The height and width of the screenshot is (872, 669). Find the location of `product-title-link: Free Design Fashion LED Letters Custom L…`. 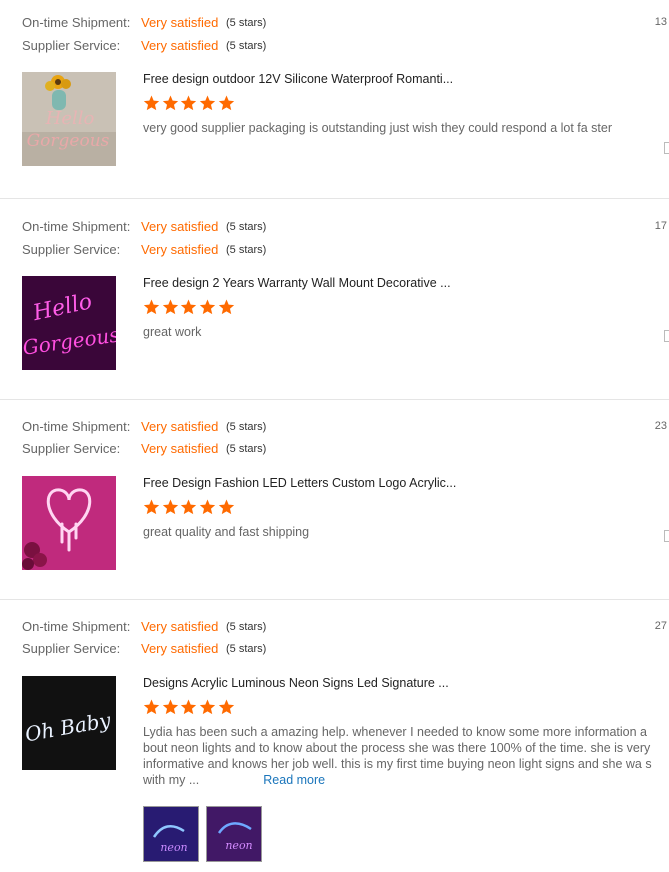

product-title-link: Free Design Fashion LED Letters Custom L… is located at coordinates (299, 483).